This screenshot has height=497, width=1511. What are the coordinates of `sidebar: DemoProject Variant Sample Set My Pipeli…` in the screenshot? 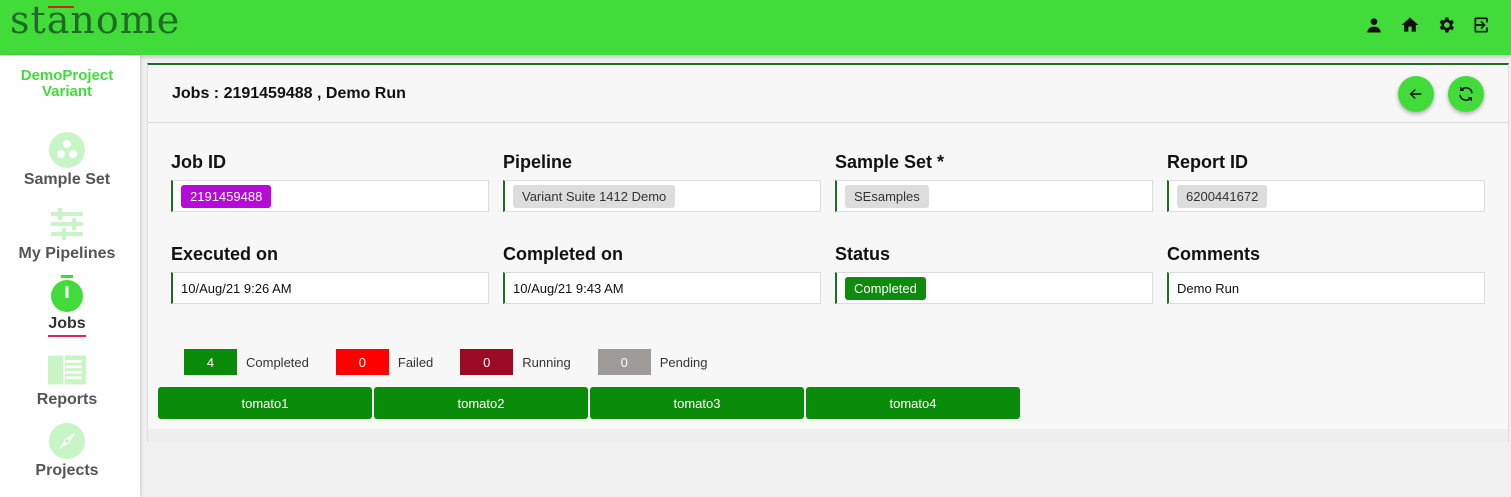 It's located at (70, 276).